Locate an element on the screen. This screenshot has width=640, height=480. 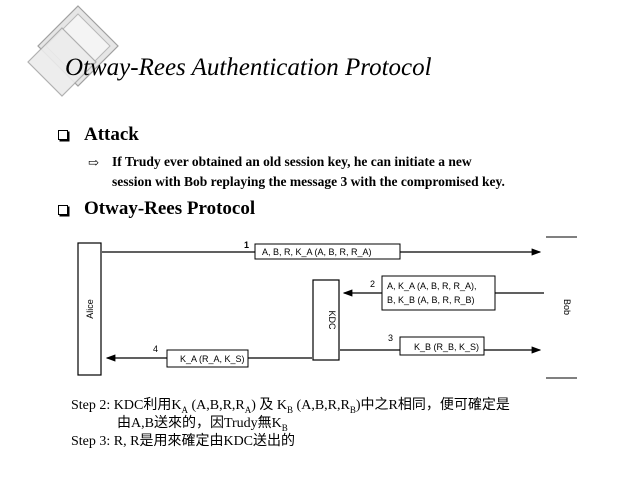
step-3-note: Step 3: R, R是用來確定由KDC送出的 is located at coordinates (183, 441).